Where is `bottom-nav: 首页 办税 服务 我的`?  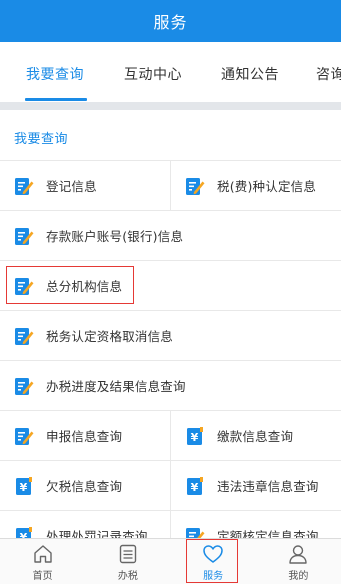
bottom-nav: 首页 办税 服务 我的 is located at coordinates (170, 561).